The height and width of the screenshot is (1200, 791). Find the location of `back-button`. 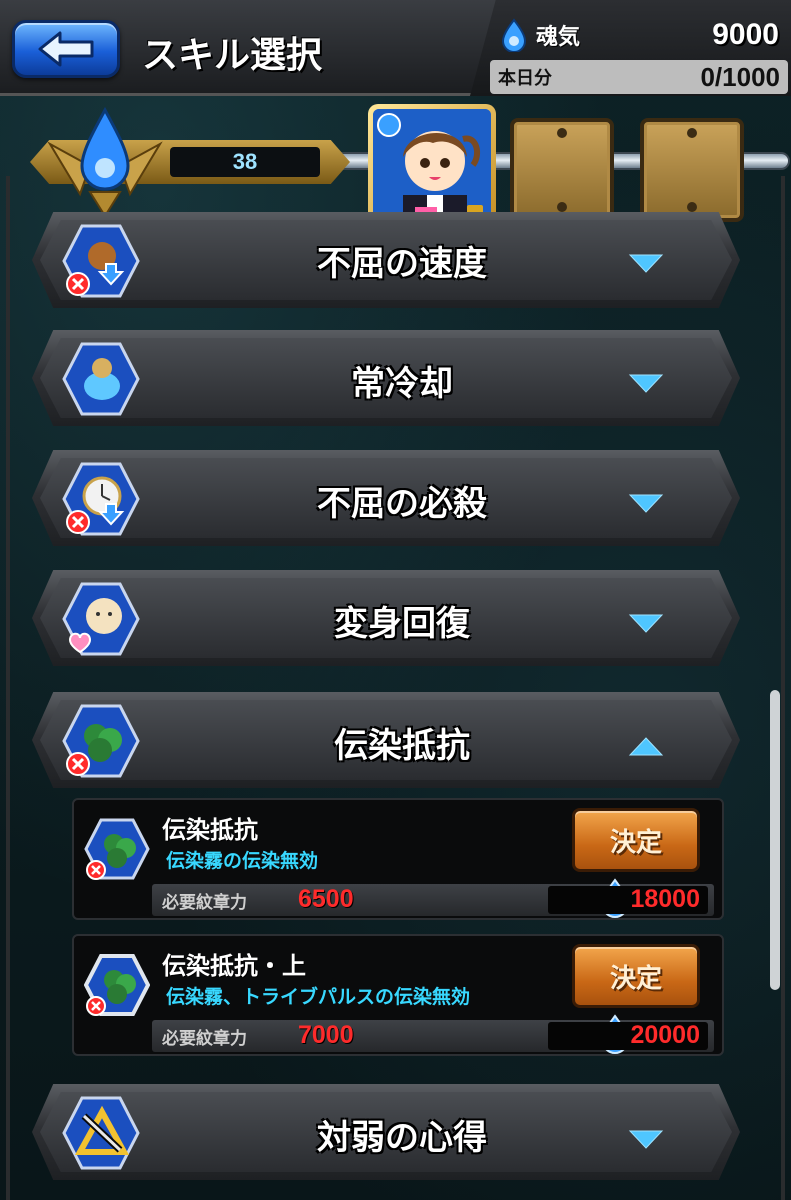

back-button is located at coordinates (66, 49).